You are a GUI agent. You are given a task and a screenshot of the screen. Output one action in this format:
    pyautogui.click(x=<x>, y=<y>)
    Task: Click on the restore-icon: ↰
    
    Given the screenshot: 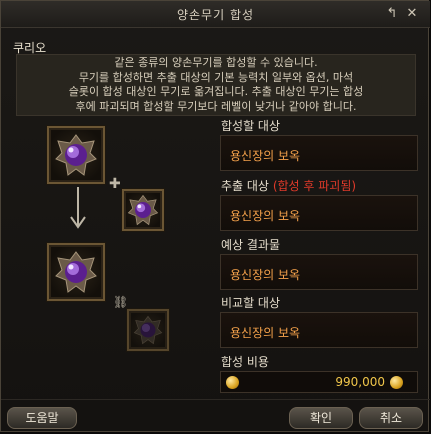 What is the action you would take?
    pyautogui.click(x=392, y=14)
    